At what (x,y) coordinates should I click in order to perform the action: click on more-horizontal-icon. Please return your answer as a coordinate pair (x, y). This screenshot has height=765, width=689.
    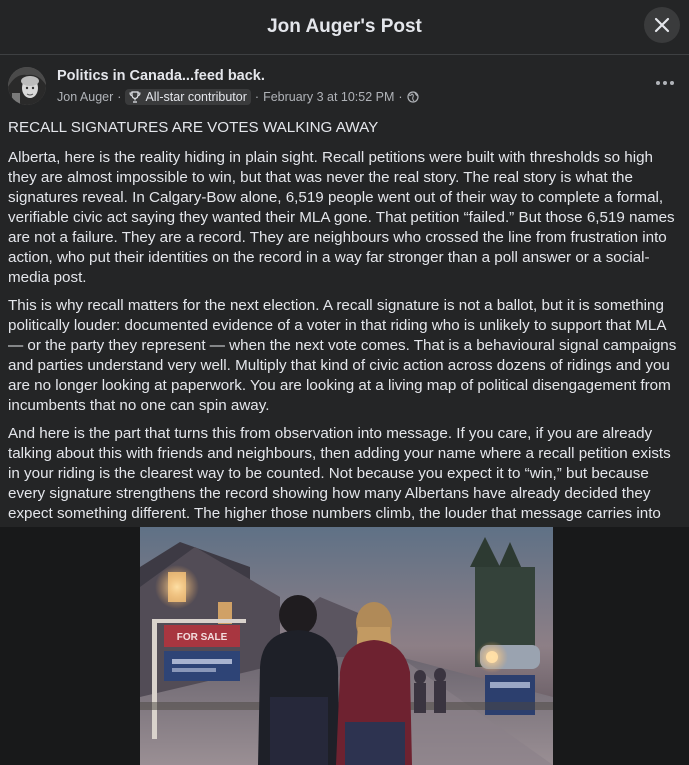
    Looking at the image, I should click on (665, 83).